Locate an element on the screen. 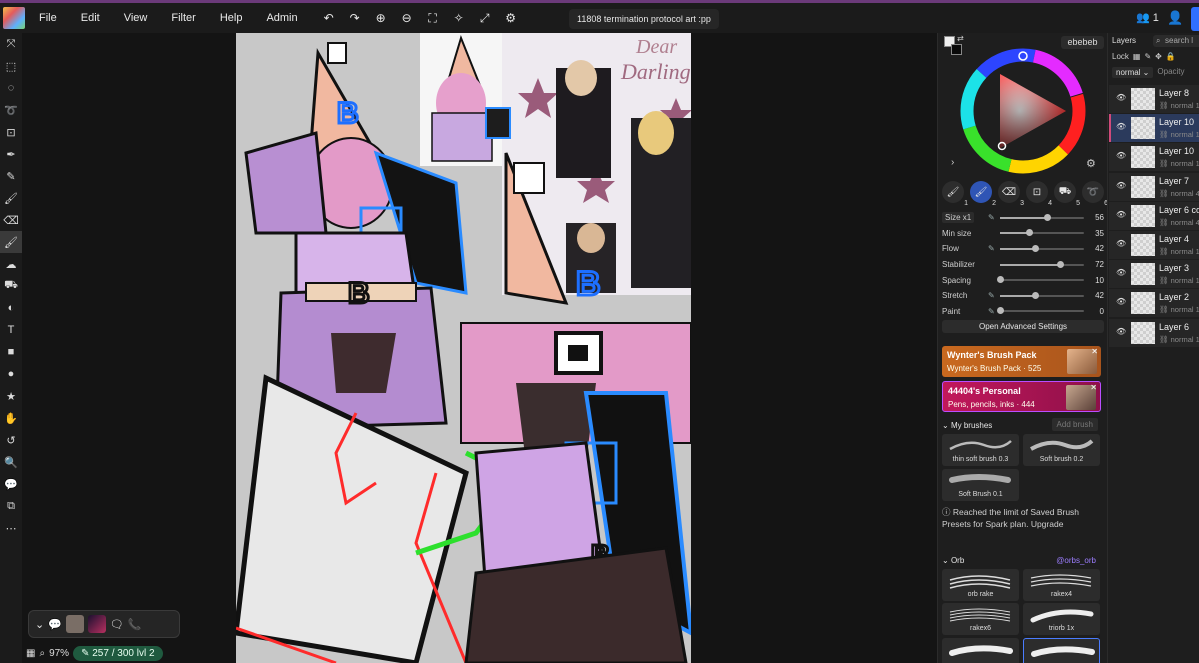 The image size is (1199, 663). brush-slot-4: ⊡ 4 is located at coordinates (1039, 194).